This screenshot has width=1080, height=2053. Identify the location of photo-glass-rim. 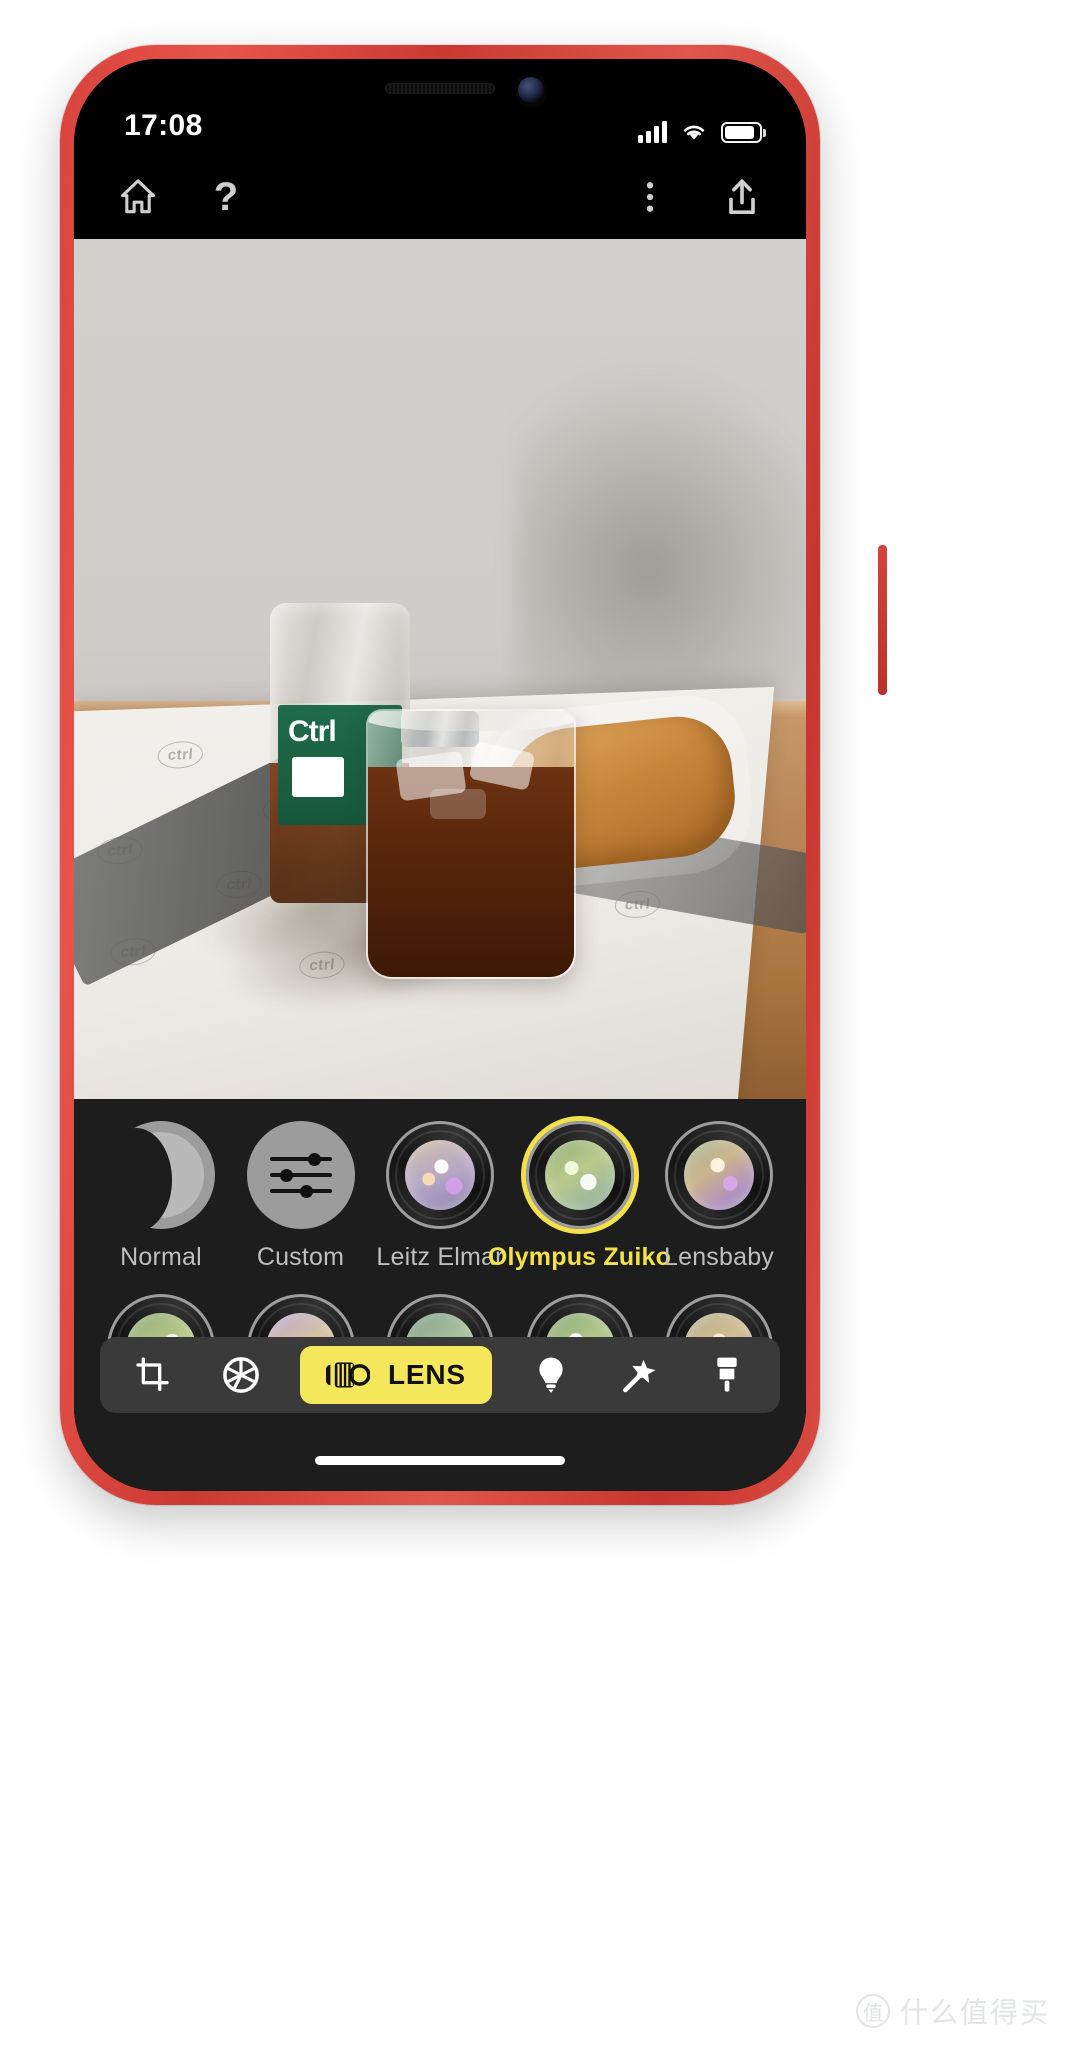
(471, 721).